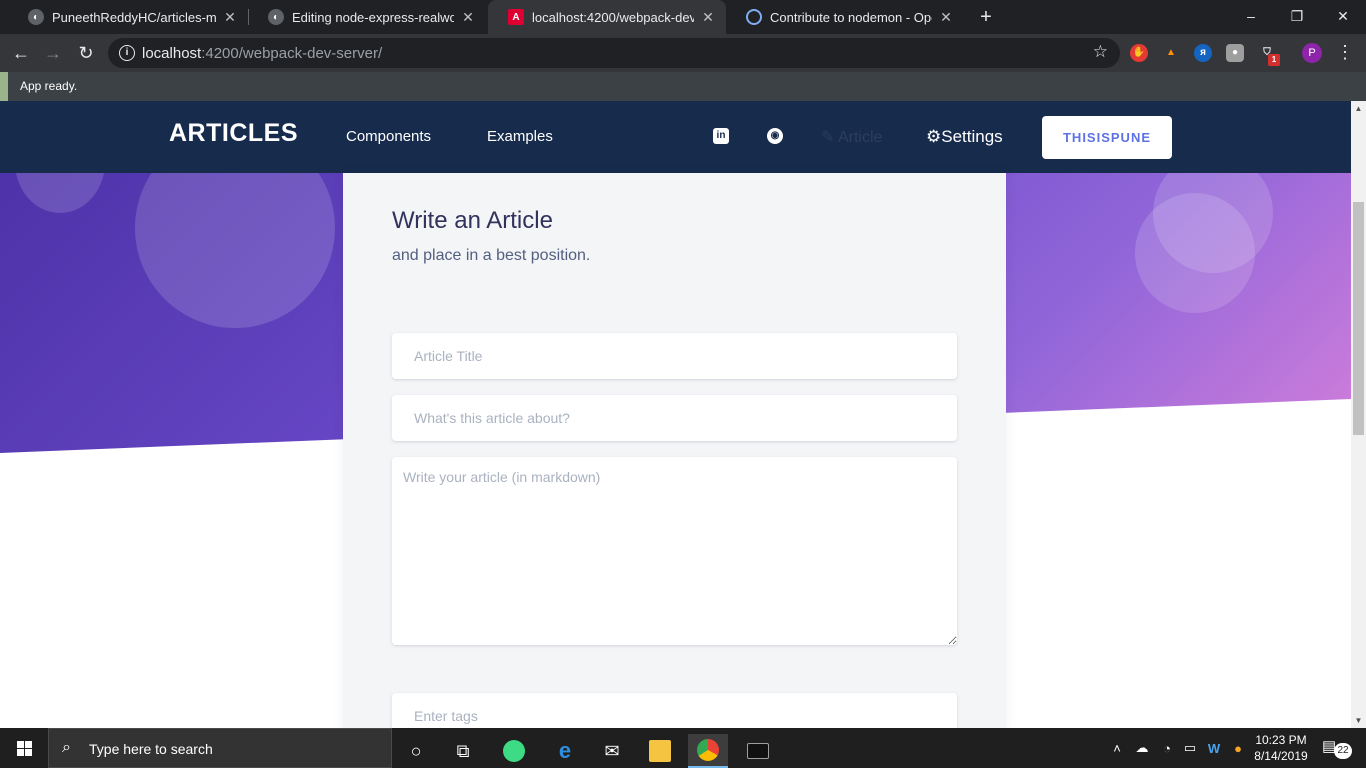 Image resolution: width=1366 pixels, height=768 pixels. What do you see at coordinates (1167, 748) in the screenshot?
I see `wifi-icon: ◔` at bounding box center [1167, 748].